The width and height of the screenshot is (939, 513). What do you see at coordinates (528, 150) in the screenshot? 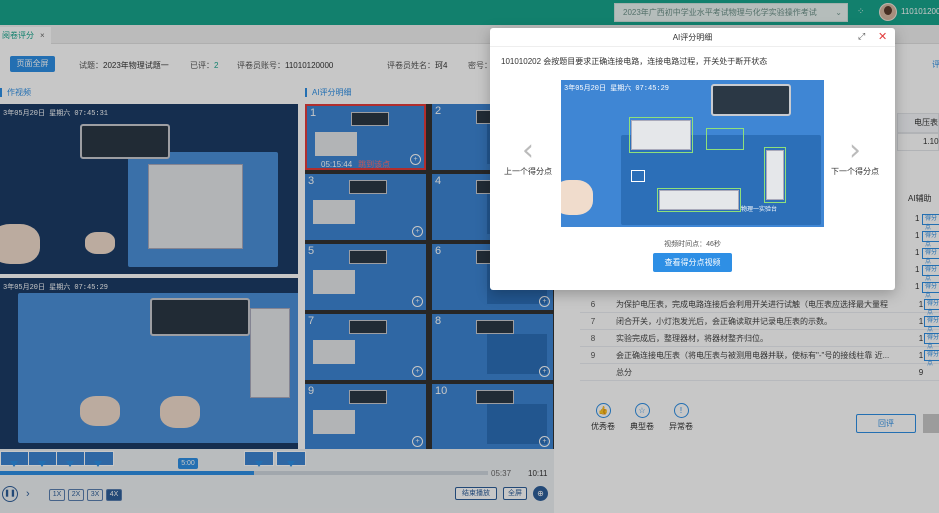
I see `chevron-left-icon: ‹` at bounding box center [528, 150].